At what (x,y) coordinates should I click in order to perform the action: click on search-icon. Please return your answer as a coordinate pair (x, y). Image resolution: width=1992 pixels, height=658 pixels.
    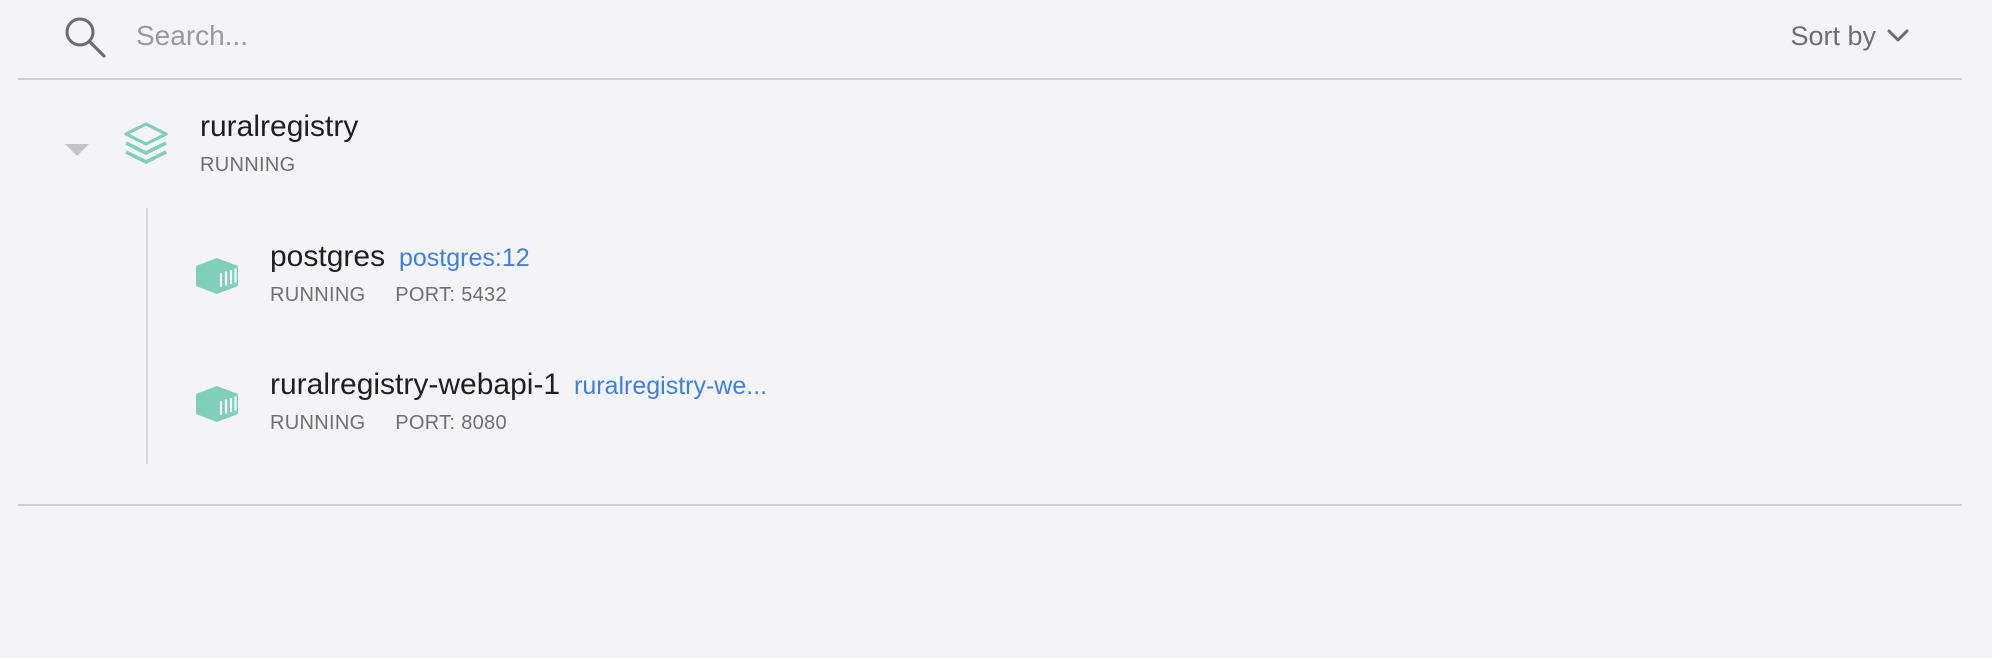
    Looking at the image, I should click on (85, 37).